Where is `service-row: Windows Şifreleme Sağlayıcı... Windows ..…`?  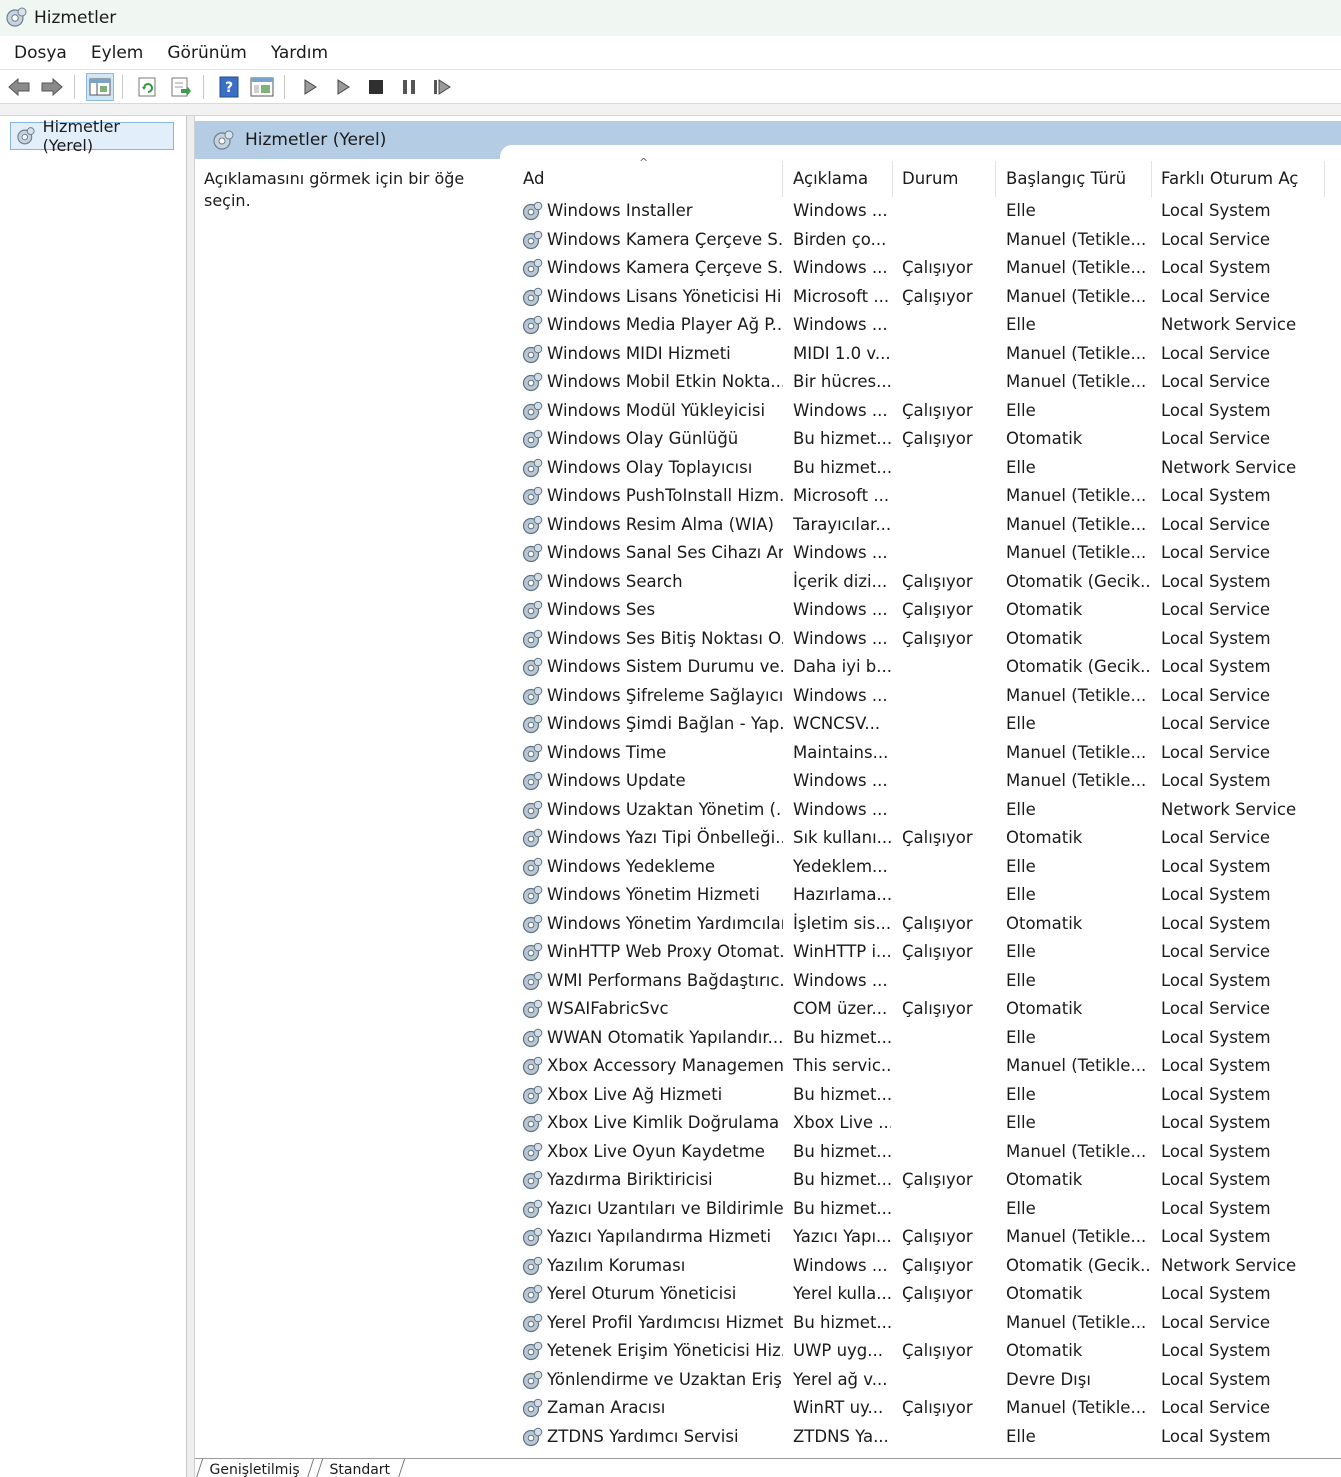
service-row: Windows Şifreleme Sağlayıcı... Windows ..… is located at coordinates (928, 696).